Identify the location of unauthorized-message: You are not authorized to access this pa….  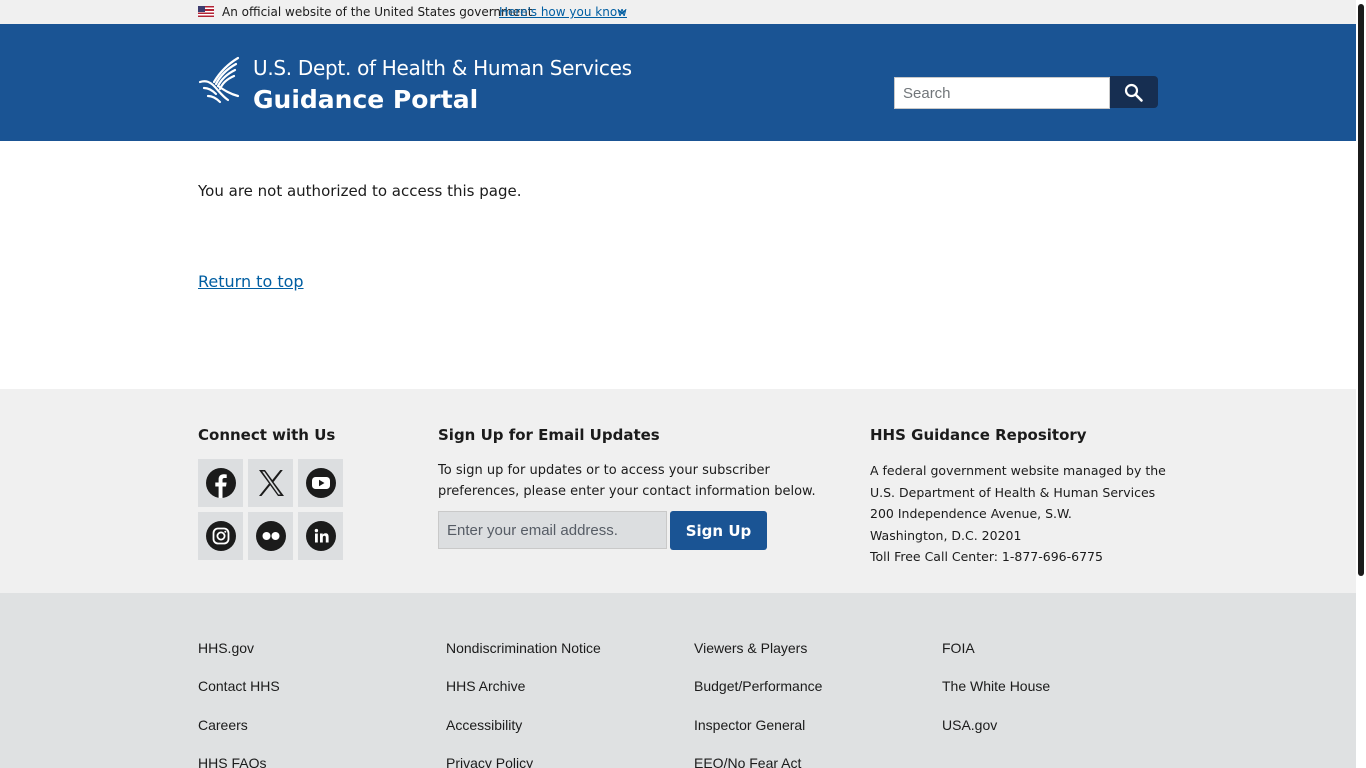
(360, 191).